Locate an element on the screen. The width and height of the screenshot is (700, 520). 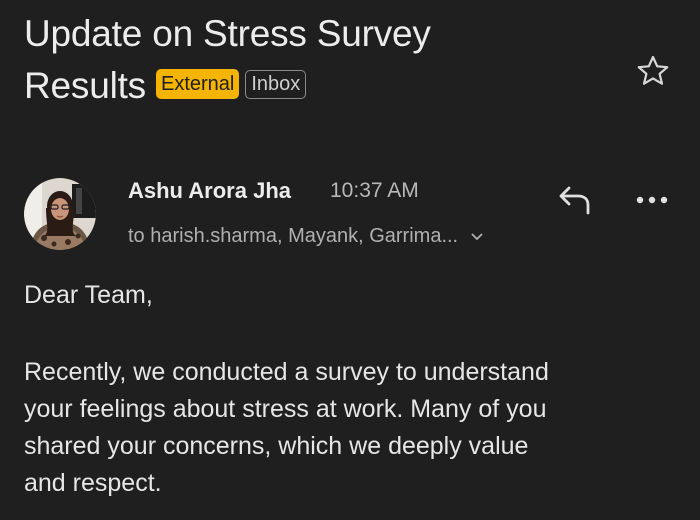
subject-line-2: Results External Inbox is located at coordinates (324, 86).